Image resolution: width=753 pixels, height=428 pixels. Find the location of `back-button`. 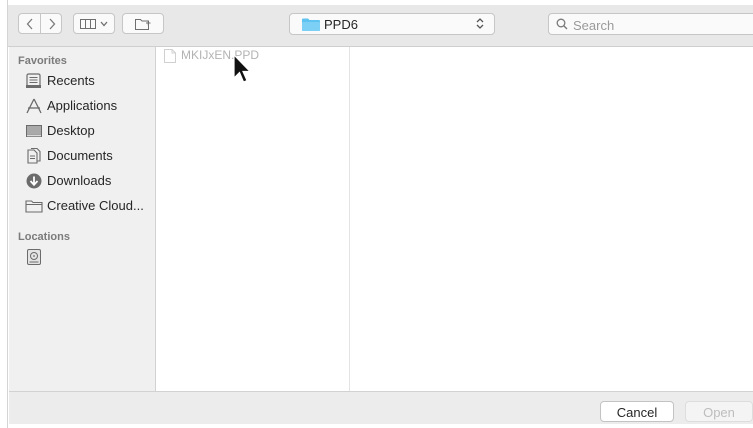

back-button is located at coordinates (30, 23).